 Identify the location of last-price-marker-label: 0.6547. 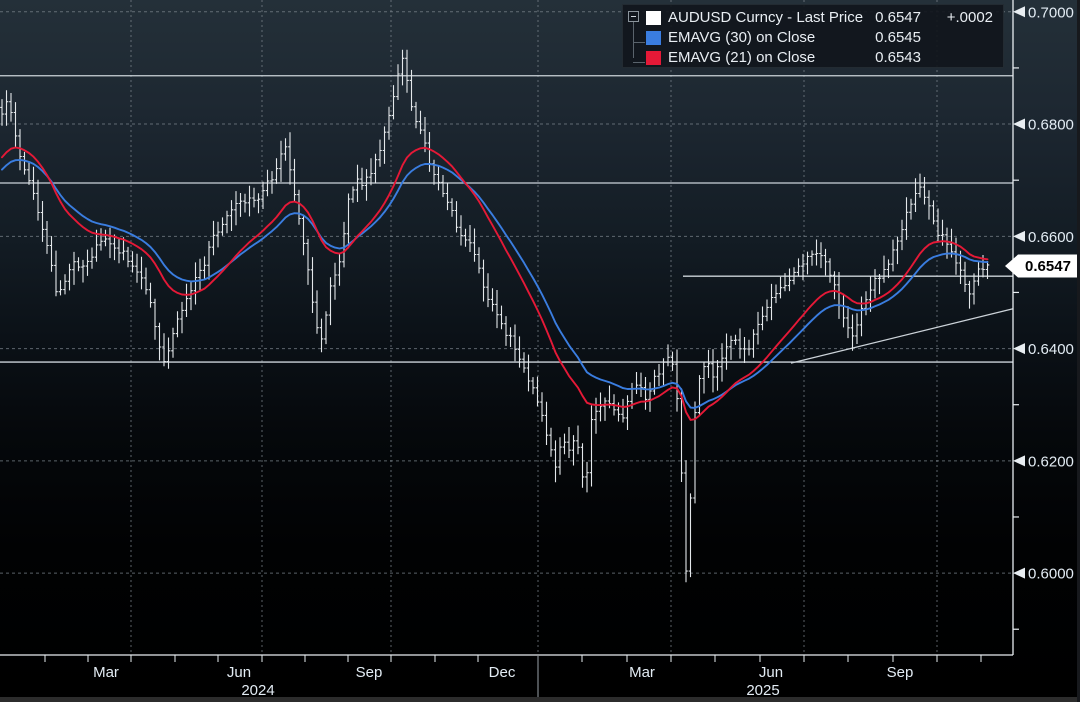
(1048, 266).